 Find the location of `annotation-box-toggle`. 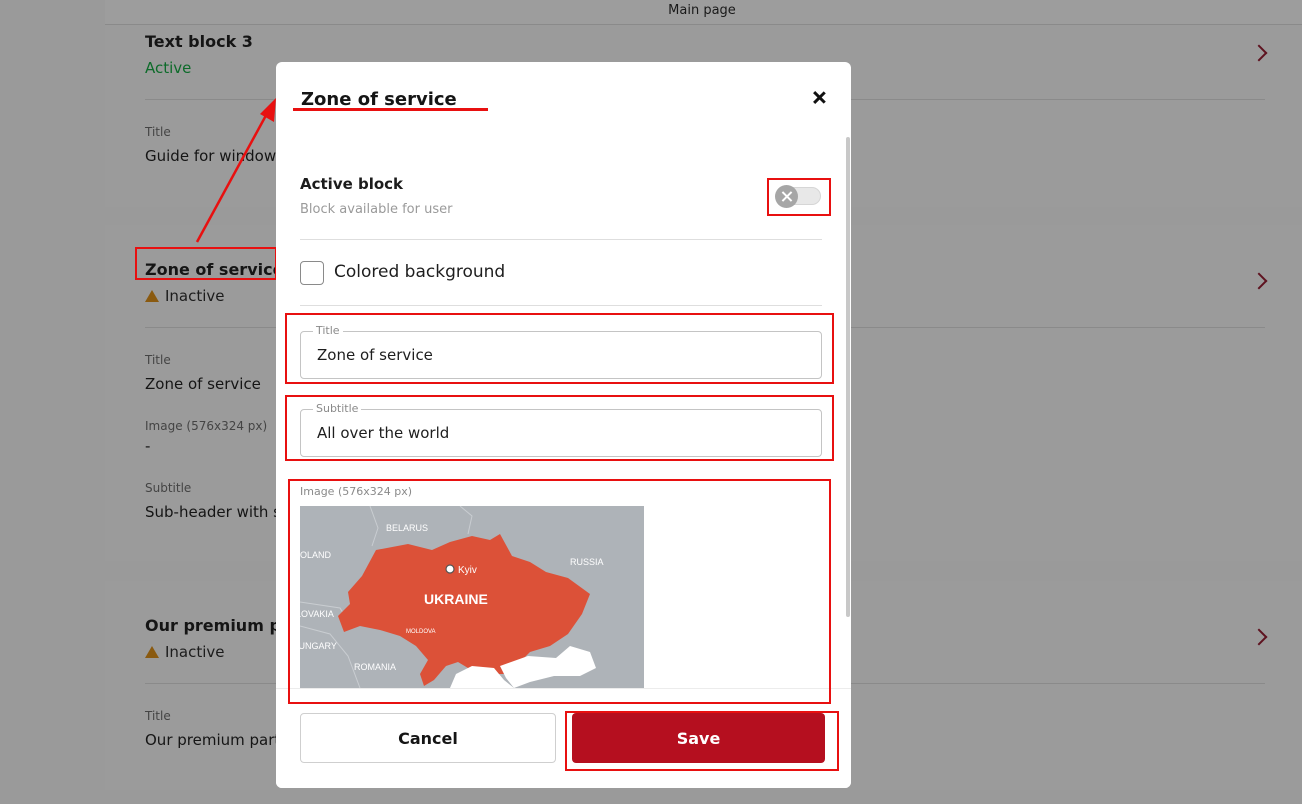

annotation-box-toggle is located at coordinates (799, 197).